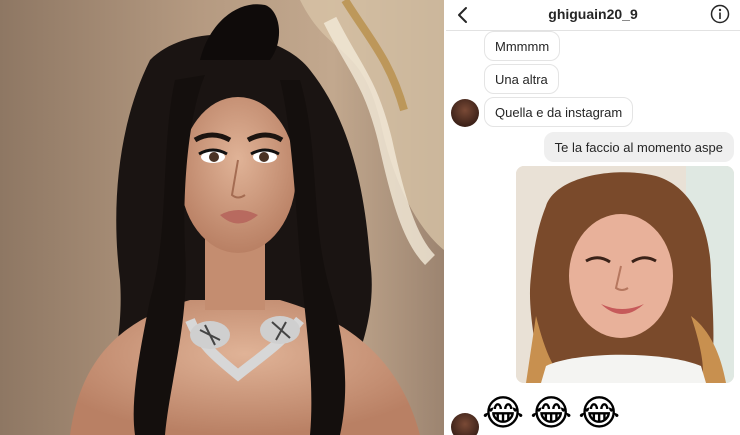 The height and width of the screenshot is (435, 740). I want to click on shared-photo-message, so click(625, 274).